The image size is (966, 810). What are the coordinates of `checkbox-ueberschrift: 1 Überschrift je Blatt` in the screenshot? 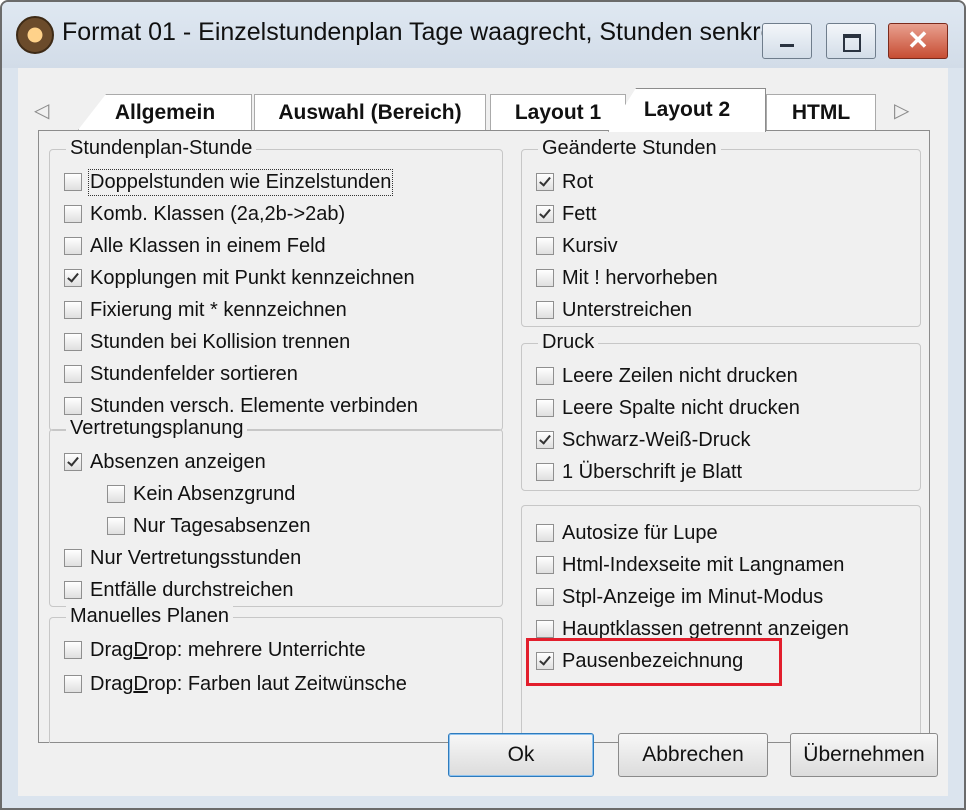 It's located at (639, 472).